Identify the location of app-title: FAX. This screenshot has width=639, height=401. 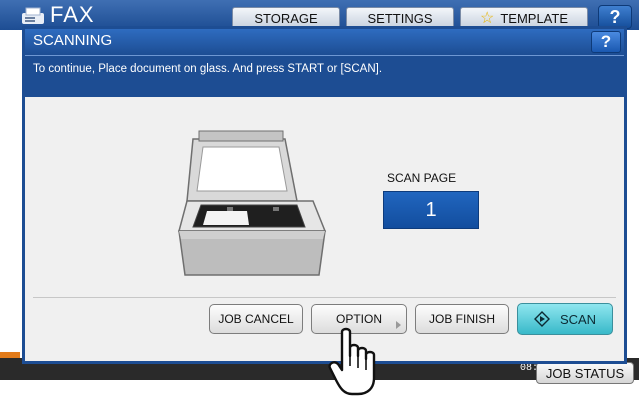
(72, 14).